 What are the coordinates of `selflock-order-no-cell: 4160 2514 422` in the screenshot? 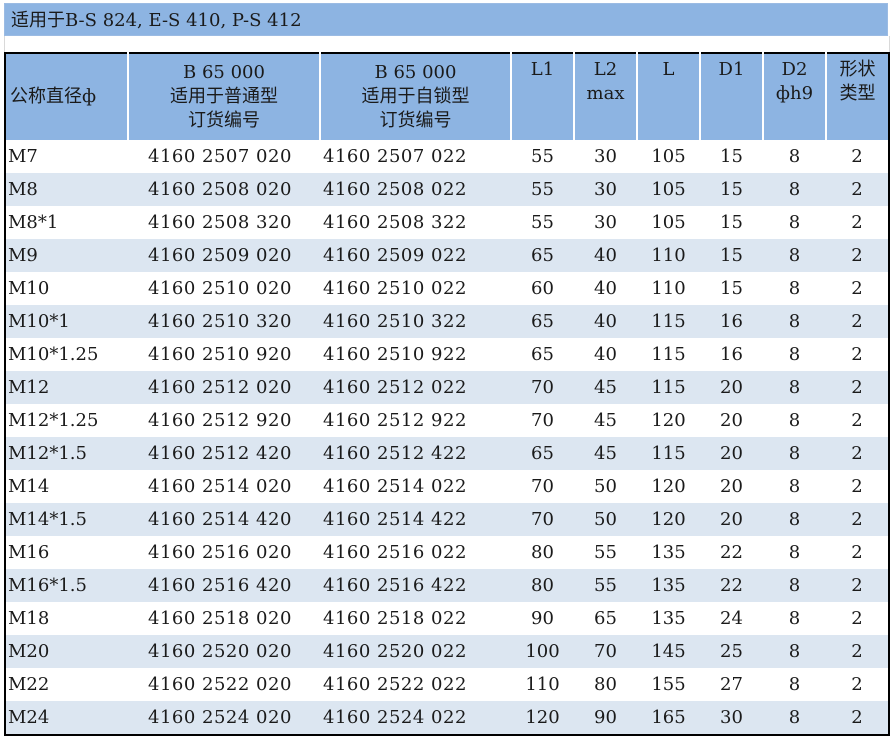 It's located at (415, 519).